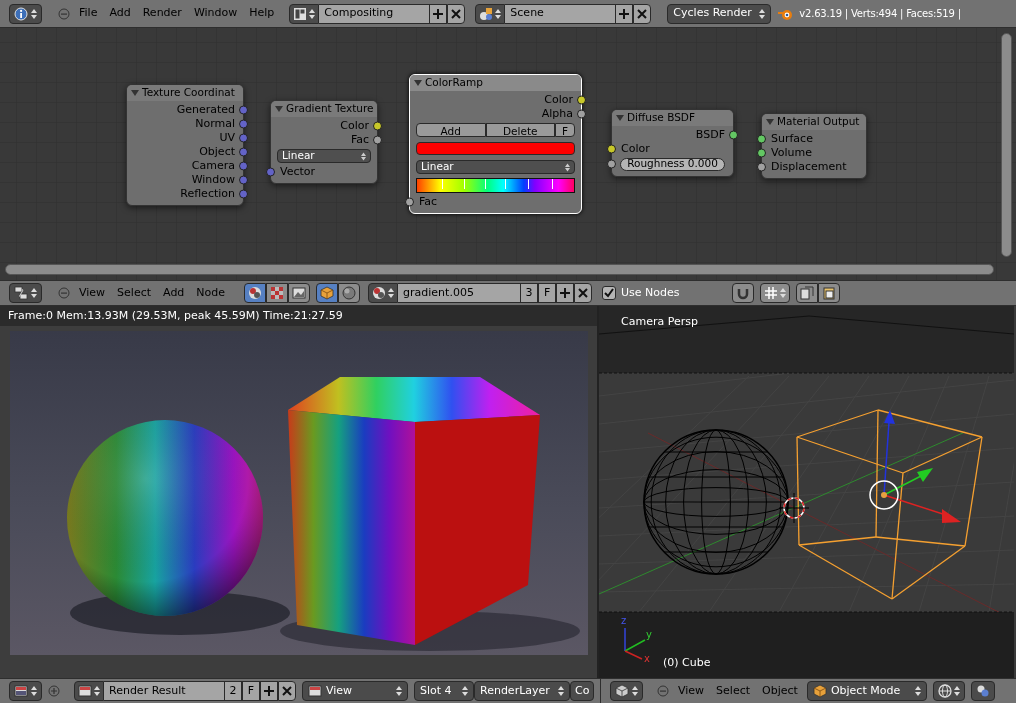 The image size is (1016, 703). I want to click on color-swatch, so click(495, 148).